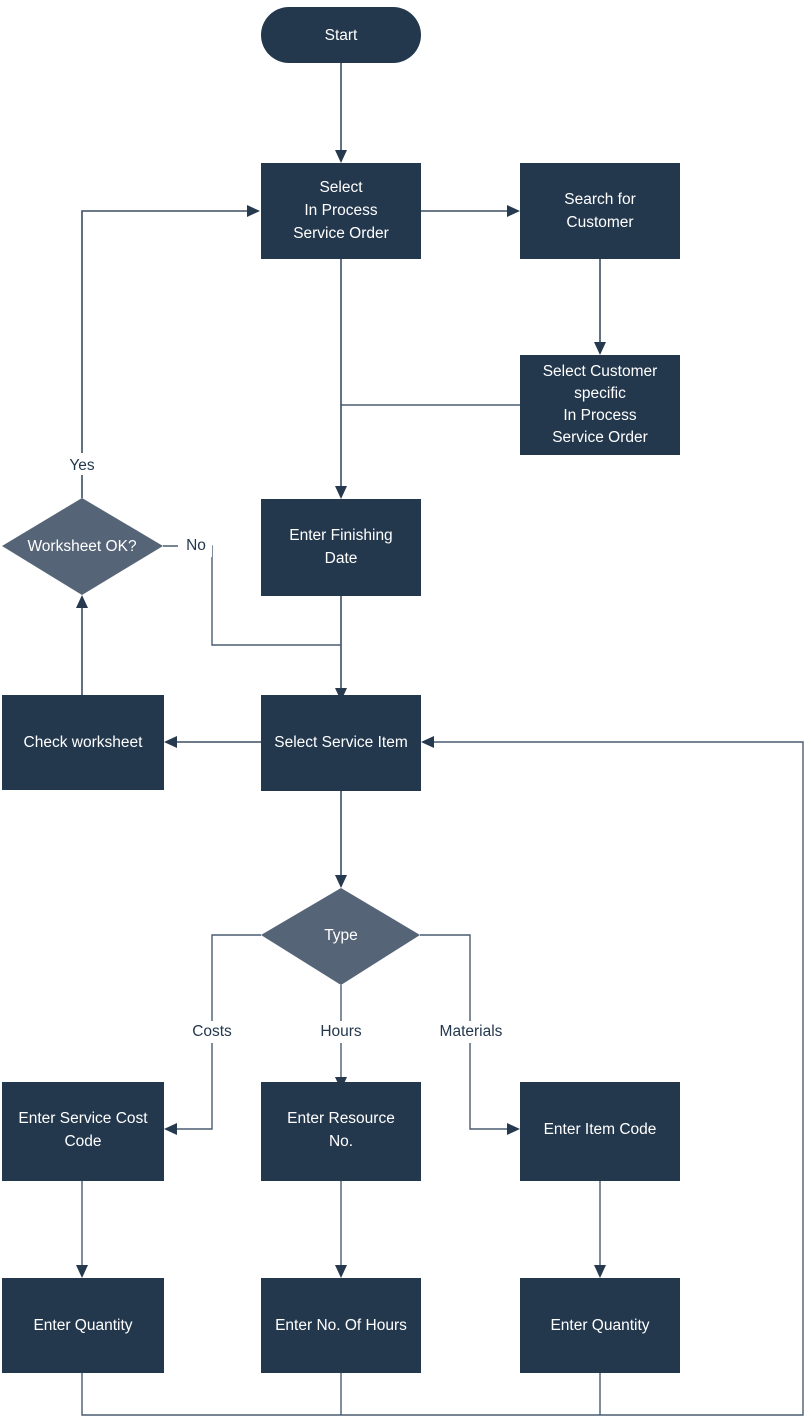  What do you see at coordinates (599, 222) in the screenshot?
I see `search-customer-label-line2: Customer` at bounding box center [599, 222].